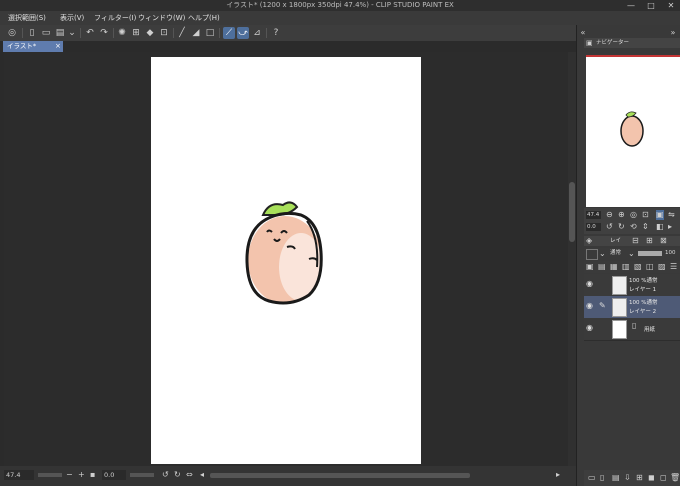  Describe the element at coordinates (69, 475) in the screenshot. I see `zoom-out-icon: −` at that location.